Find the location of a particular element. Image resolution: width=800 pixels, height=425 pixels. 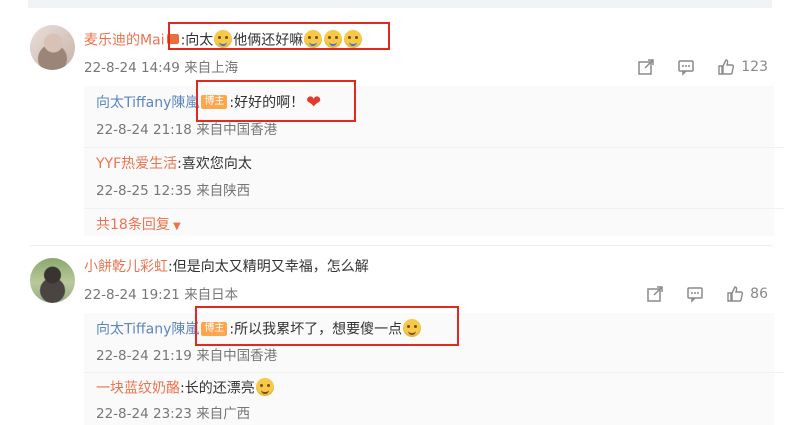

more-replies-row: 共18条回复 ▼ is located at coordinates (138, 226).